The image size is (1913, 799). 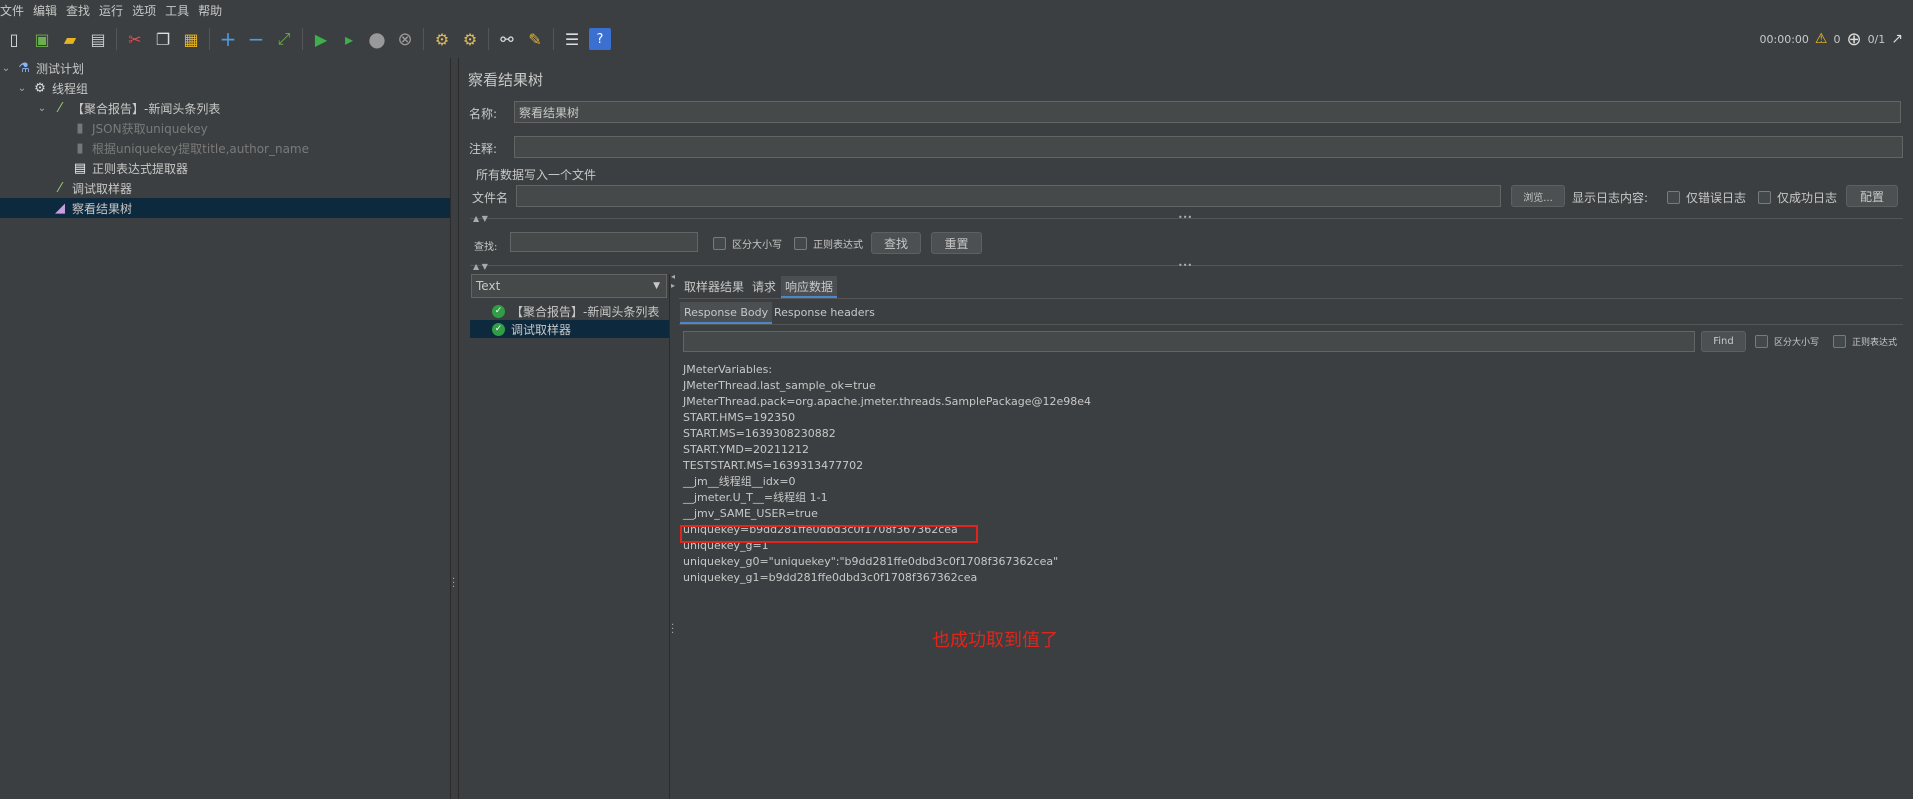 I want to click on find-button: Find, so click(x=1723, y=341).